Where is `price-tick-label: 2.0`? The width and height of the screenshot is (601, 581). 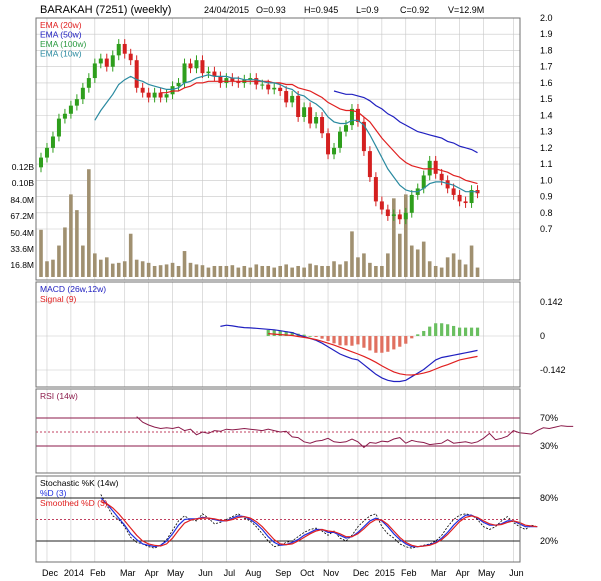 price-tick-label: 2.0 is located at coordinates (546, 18).